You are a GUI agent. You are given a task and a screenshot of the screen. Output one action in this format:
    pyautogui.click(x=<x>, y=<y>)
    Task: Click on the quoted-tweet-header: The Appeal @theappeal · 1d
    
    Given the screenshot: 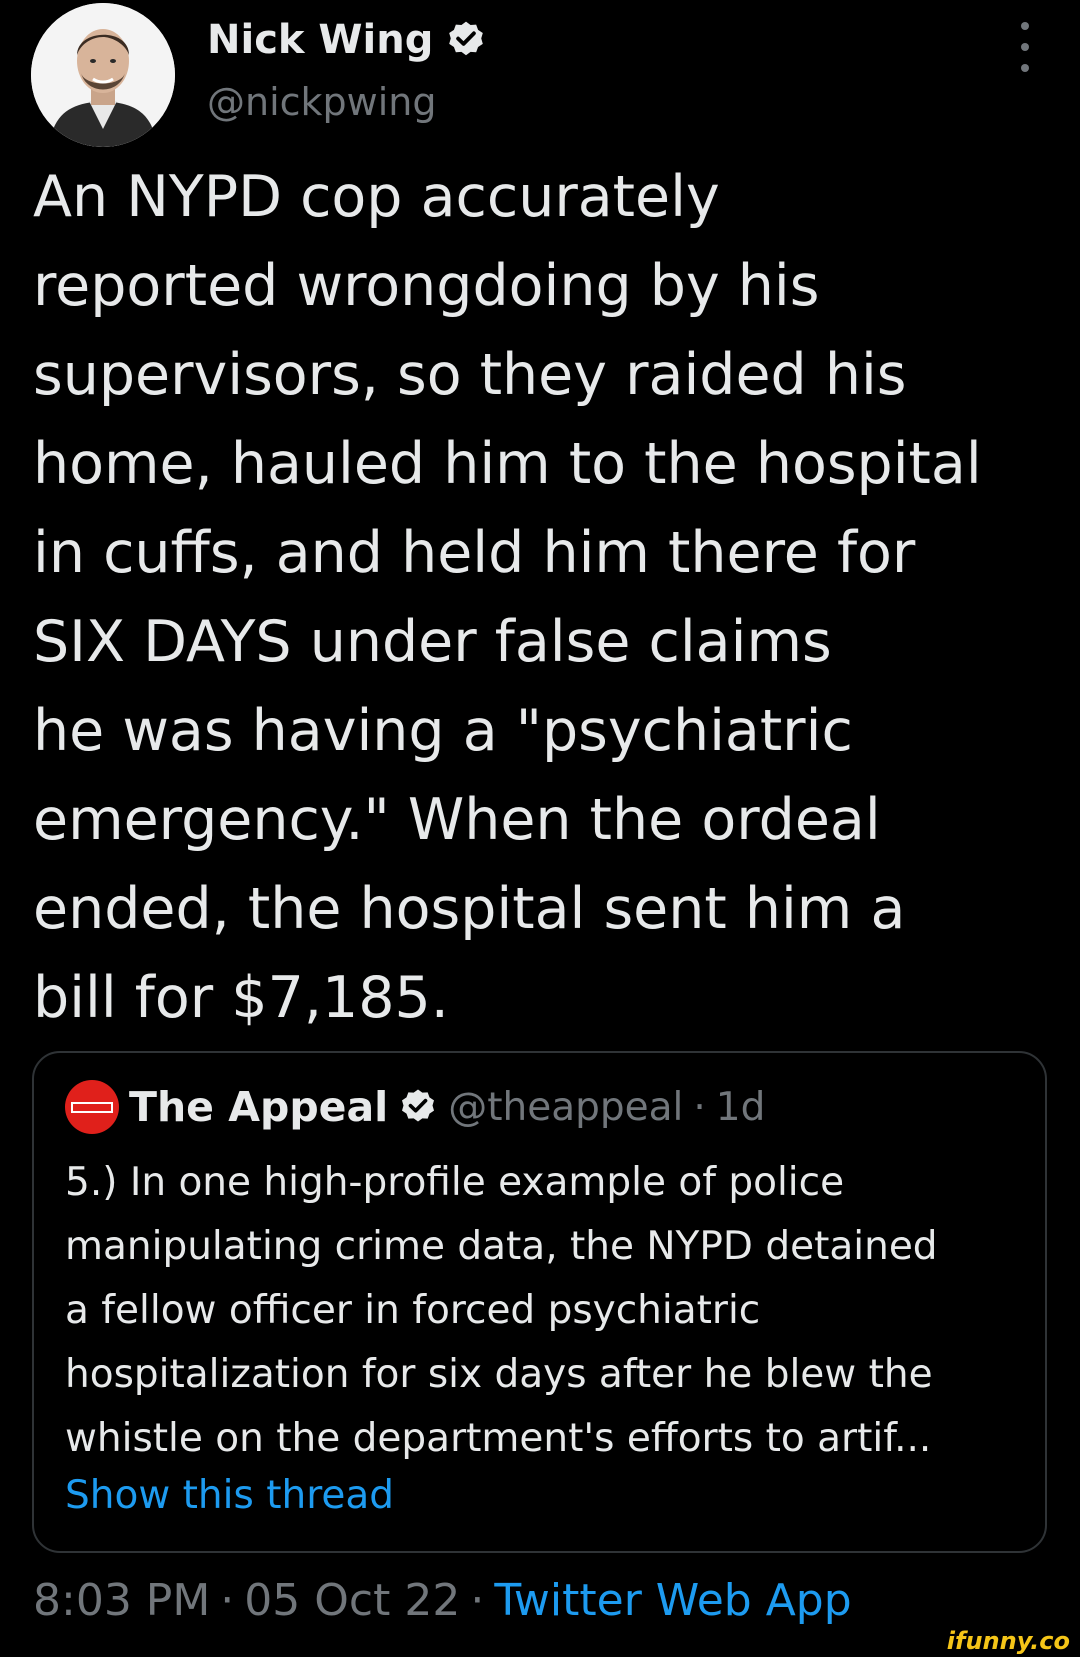 What is the action you would take?
    pyautogui.click(x=415, y=1107)
    